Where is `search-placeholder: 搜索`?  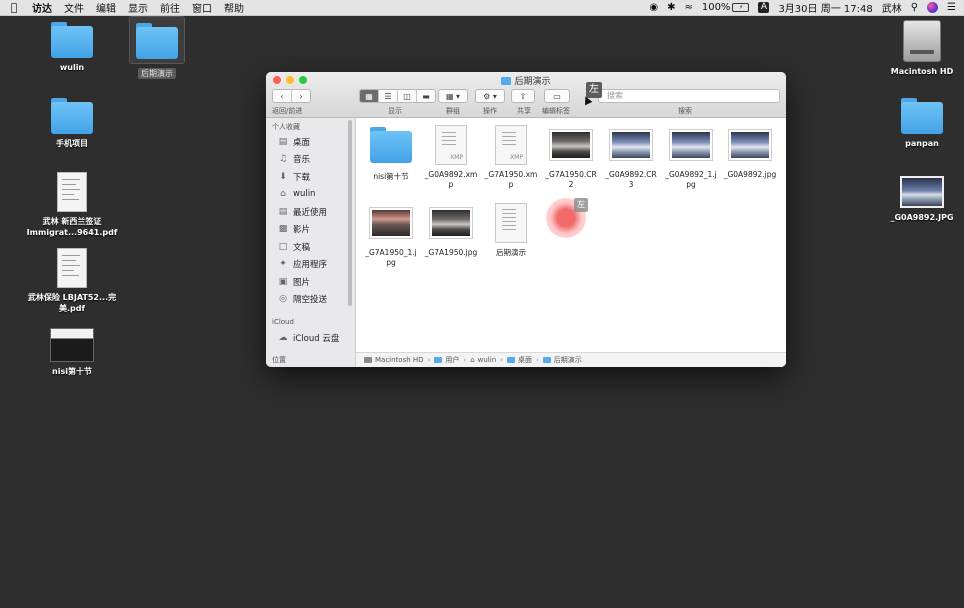 search-placeholder: 搜索 is located at coordinates (615, 95).